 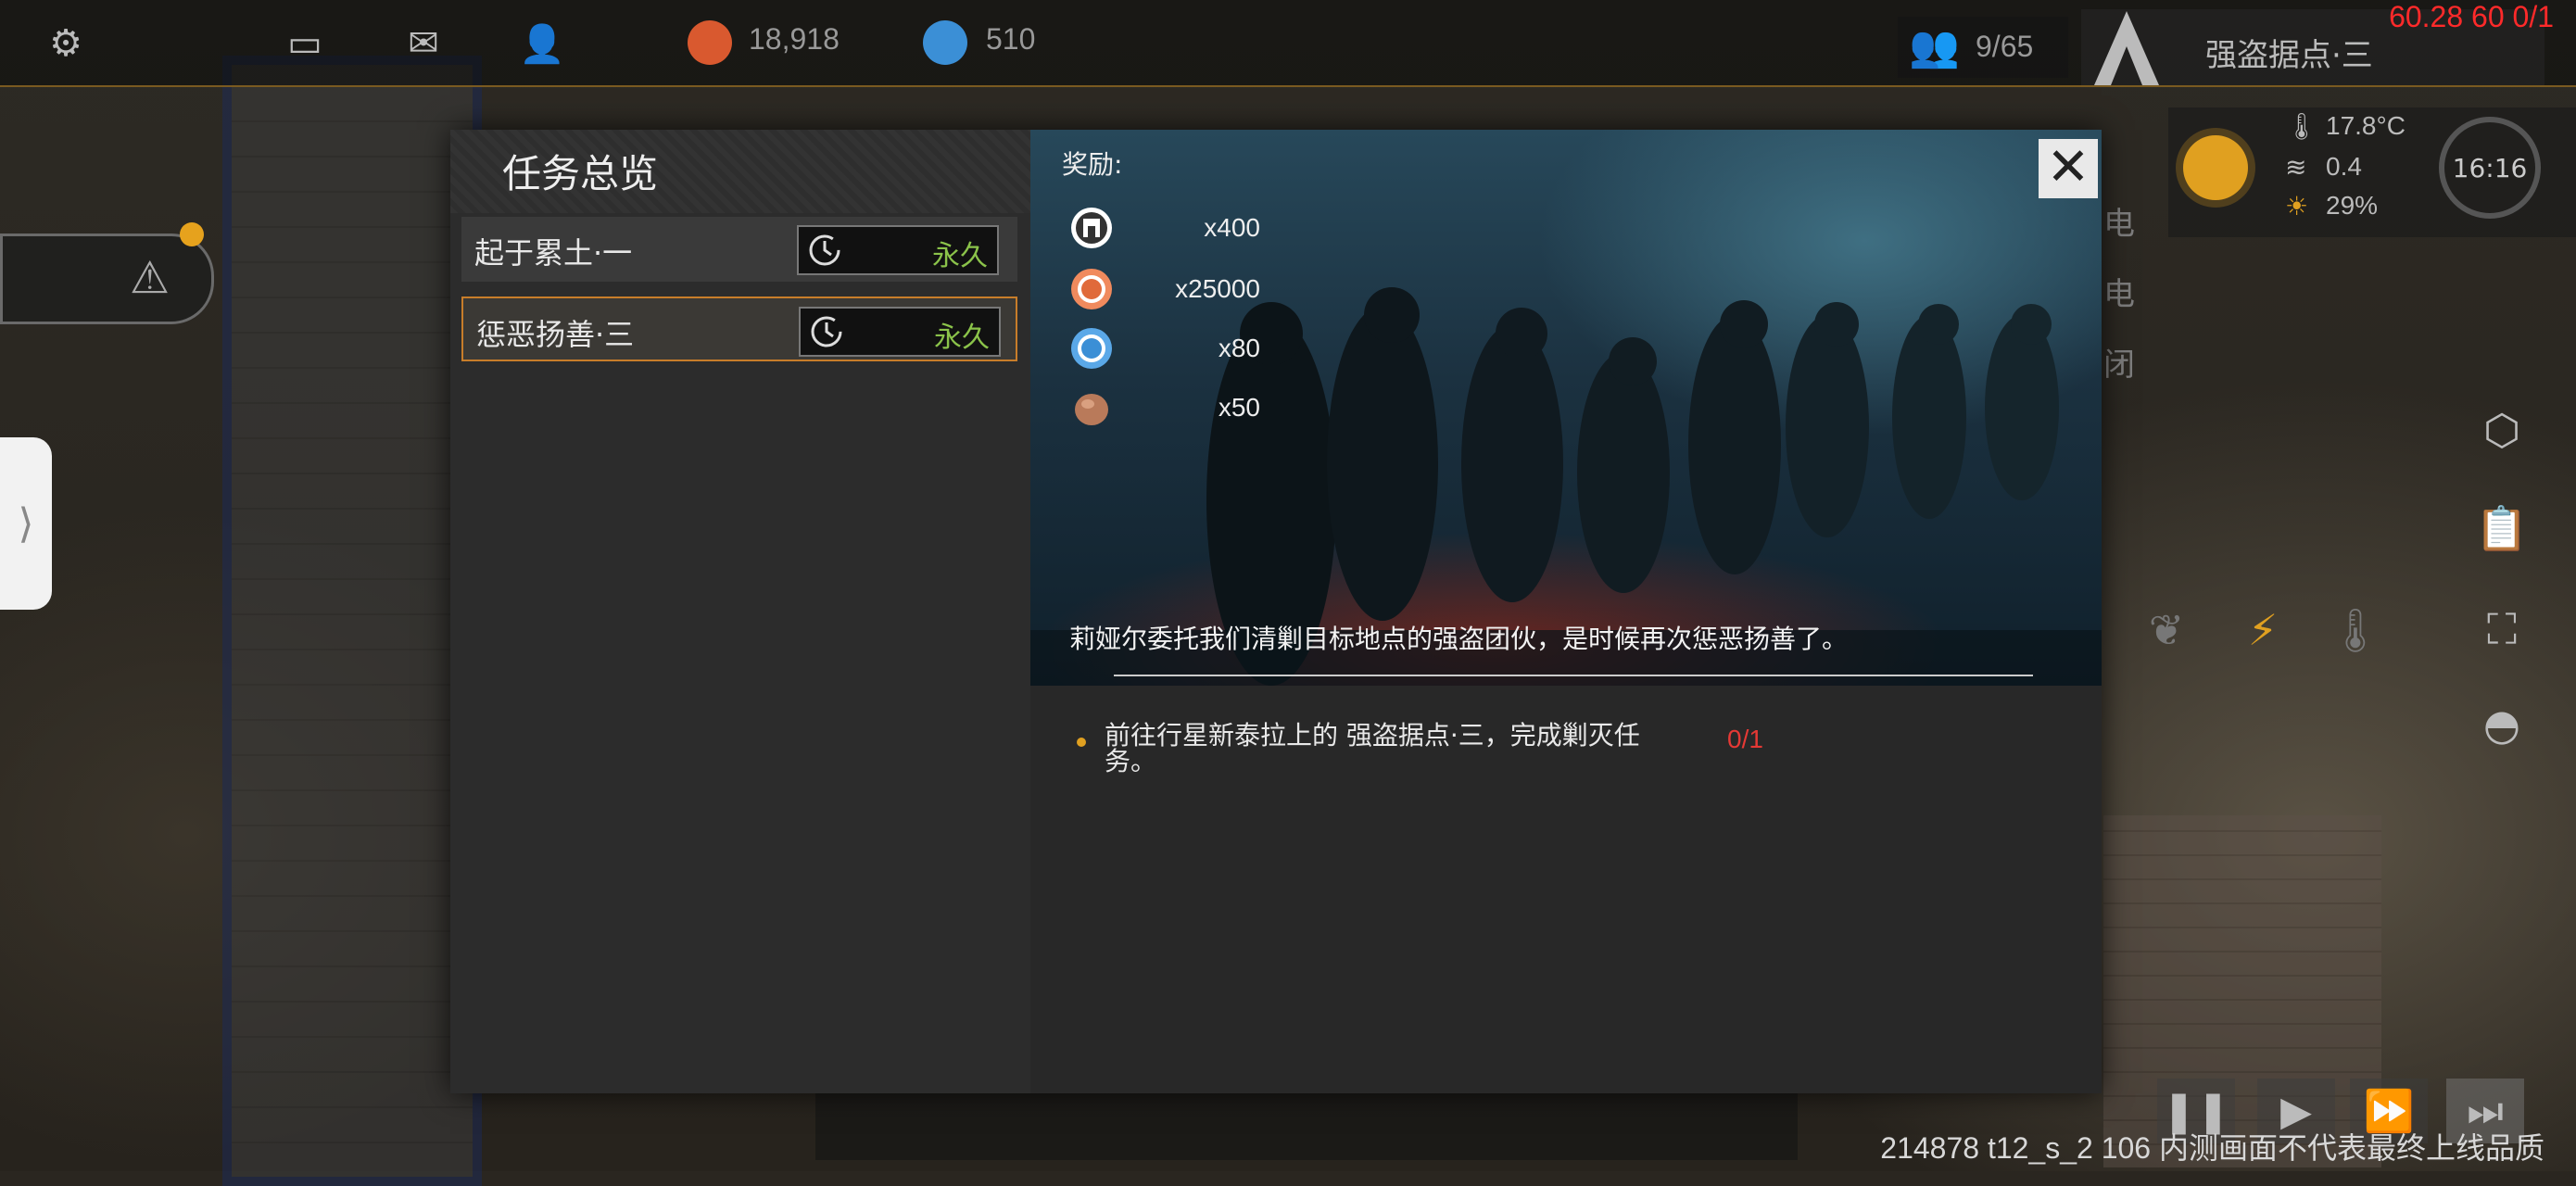 What do you see at coordinates (2366, 125) in the screenshot?
I see `temperature-value: 17.8°C` at bounding box center [2366, 125].